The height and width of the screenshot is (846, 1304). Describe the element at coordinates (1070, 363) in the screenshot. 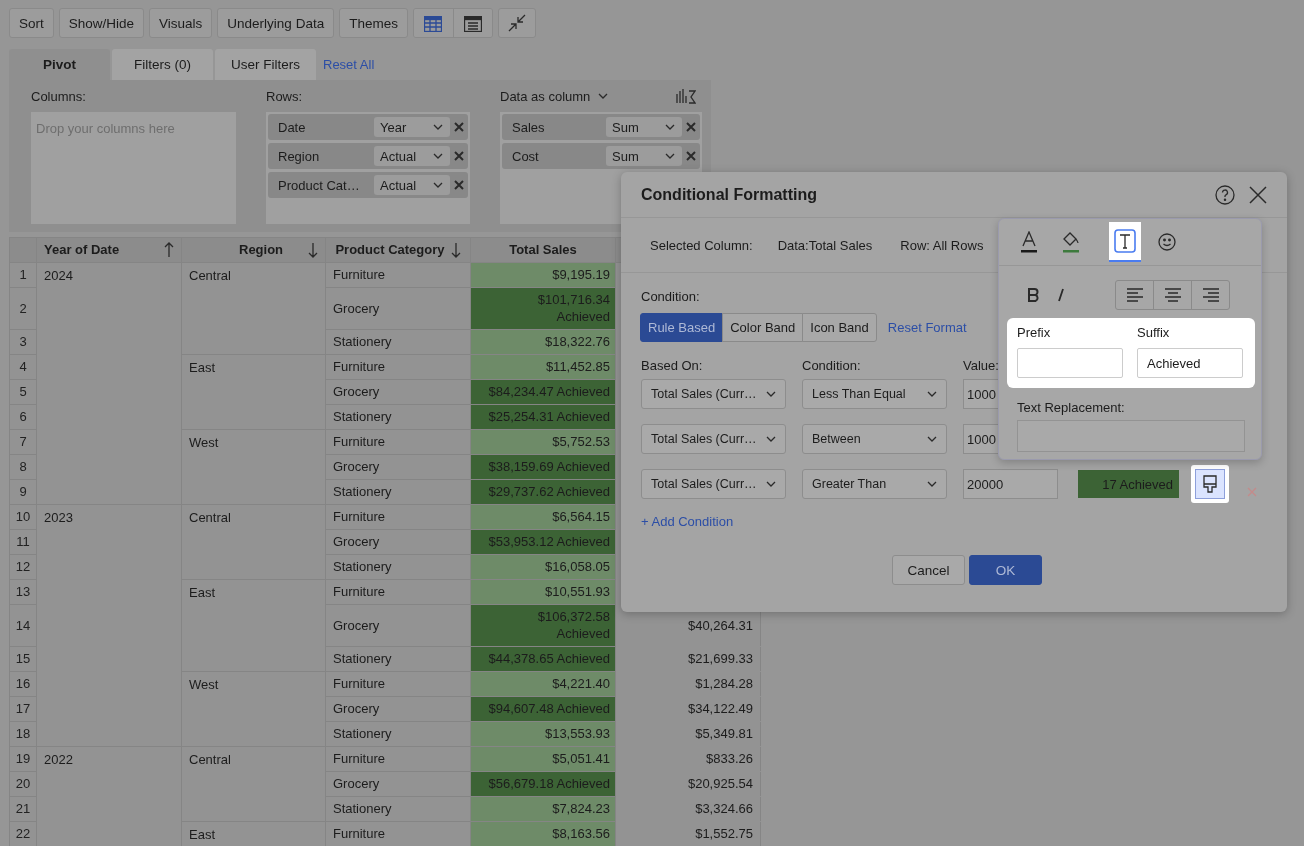

I see `prefix-field` at that location.